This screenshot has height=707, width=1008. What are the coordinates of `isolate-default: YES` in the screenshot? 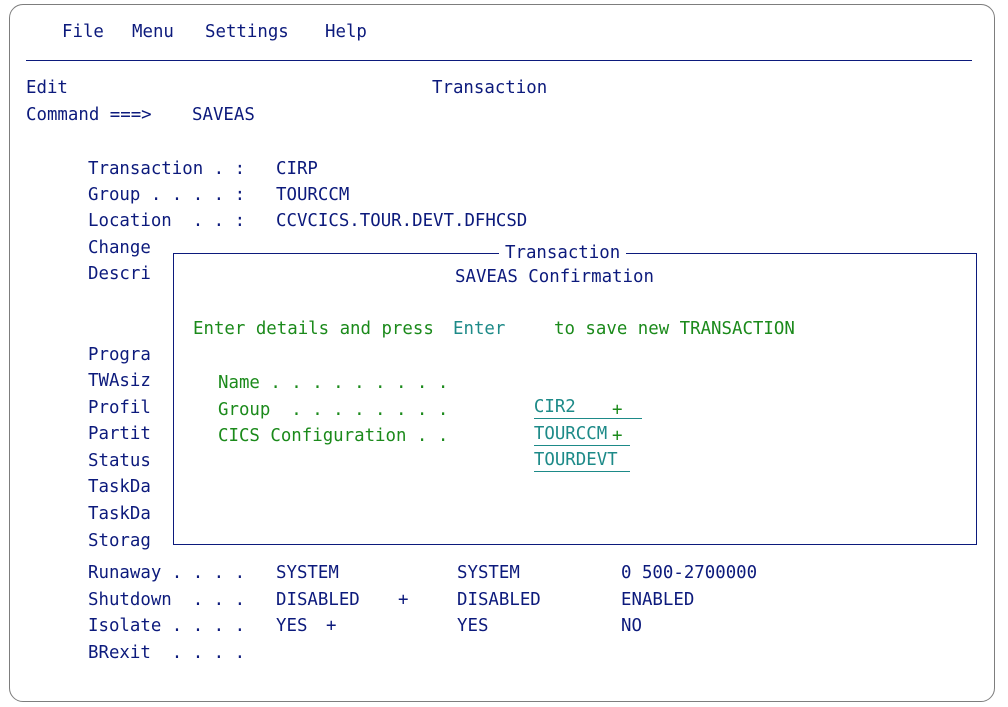 It's located at (473, 626).